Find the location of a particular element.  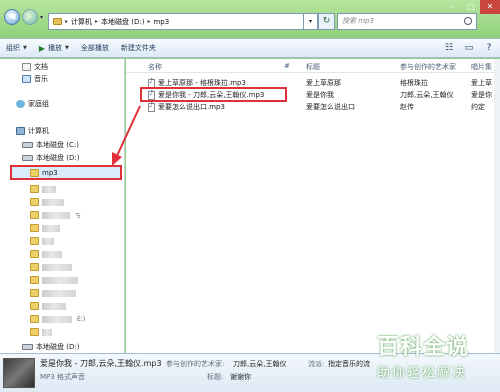

vertical-scrollbar is located at coordinates (497, 206).